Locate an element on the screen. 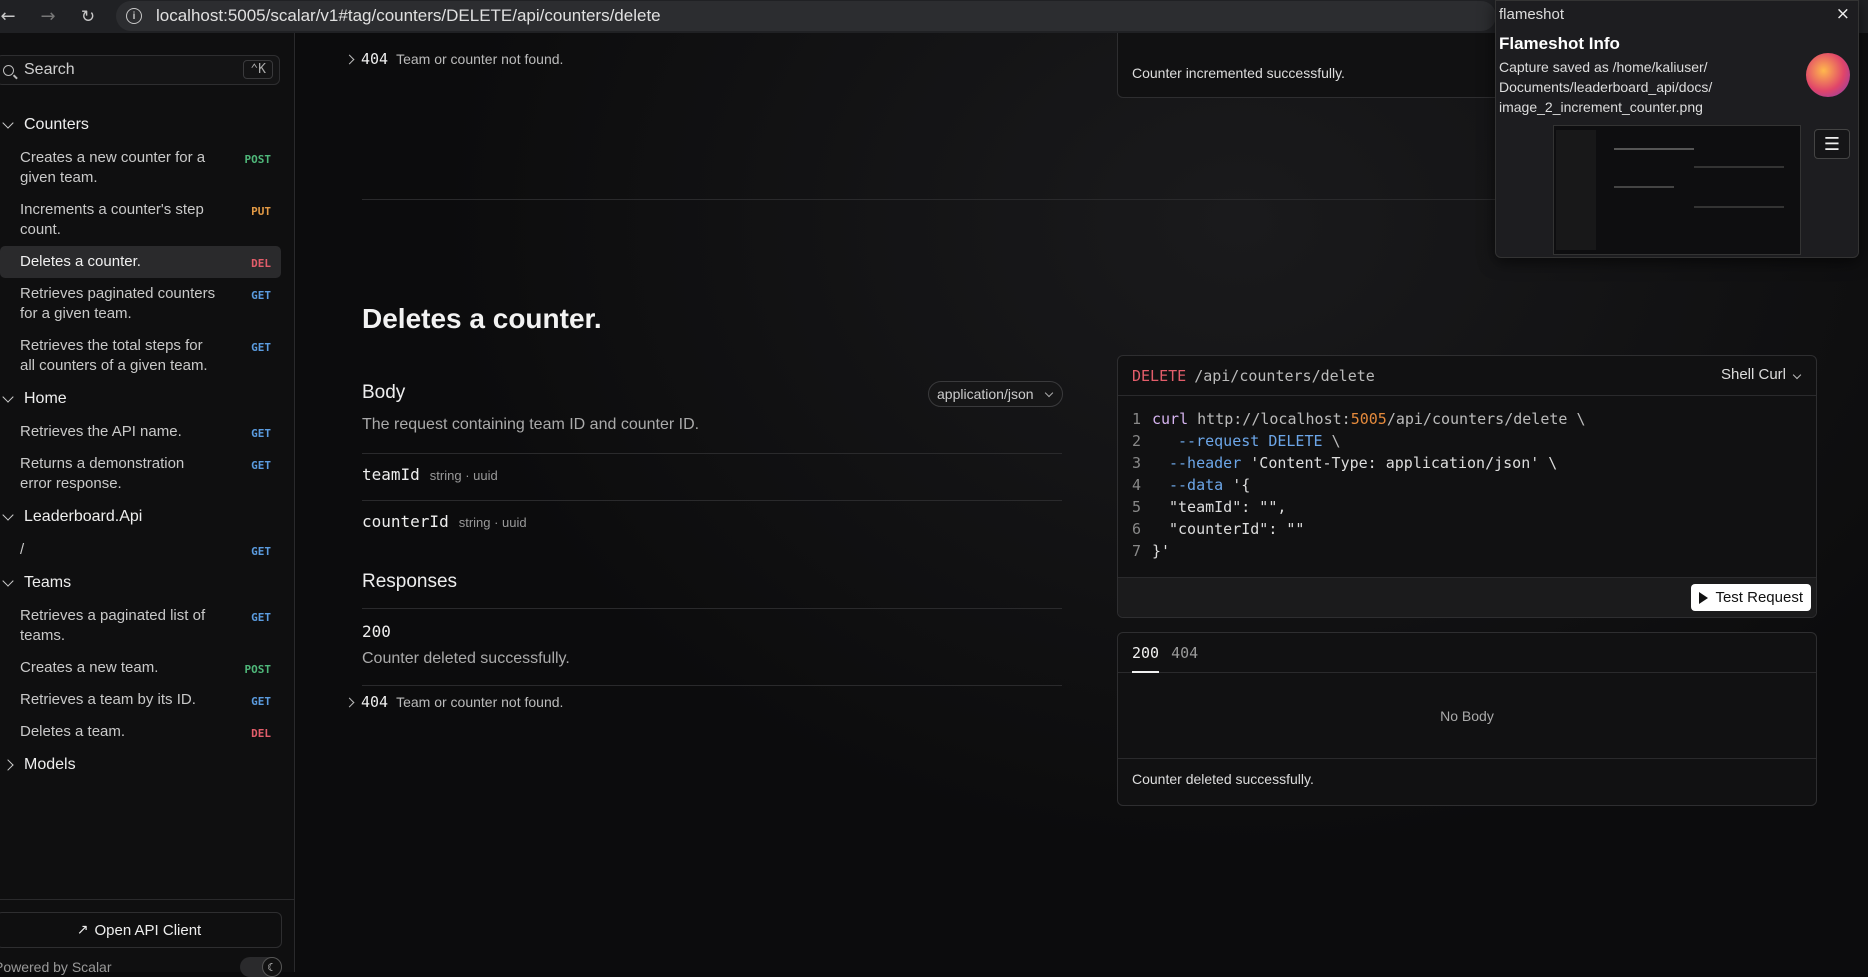 The width and height of the screenshot is (1868, 977). search-icon is located at coordinates (8, 70).